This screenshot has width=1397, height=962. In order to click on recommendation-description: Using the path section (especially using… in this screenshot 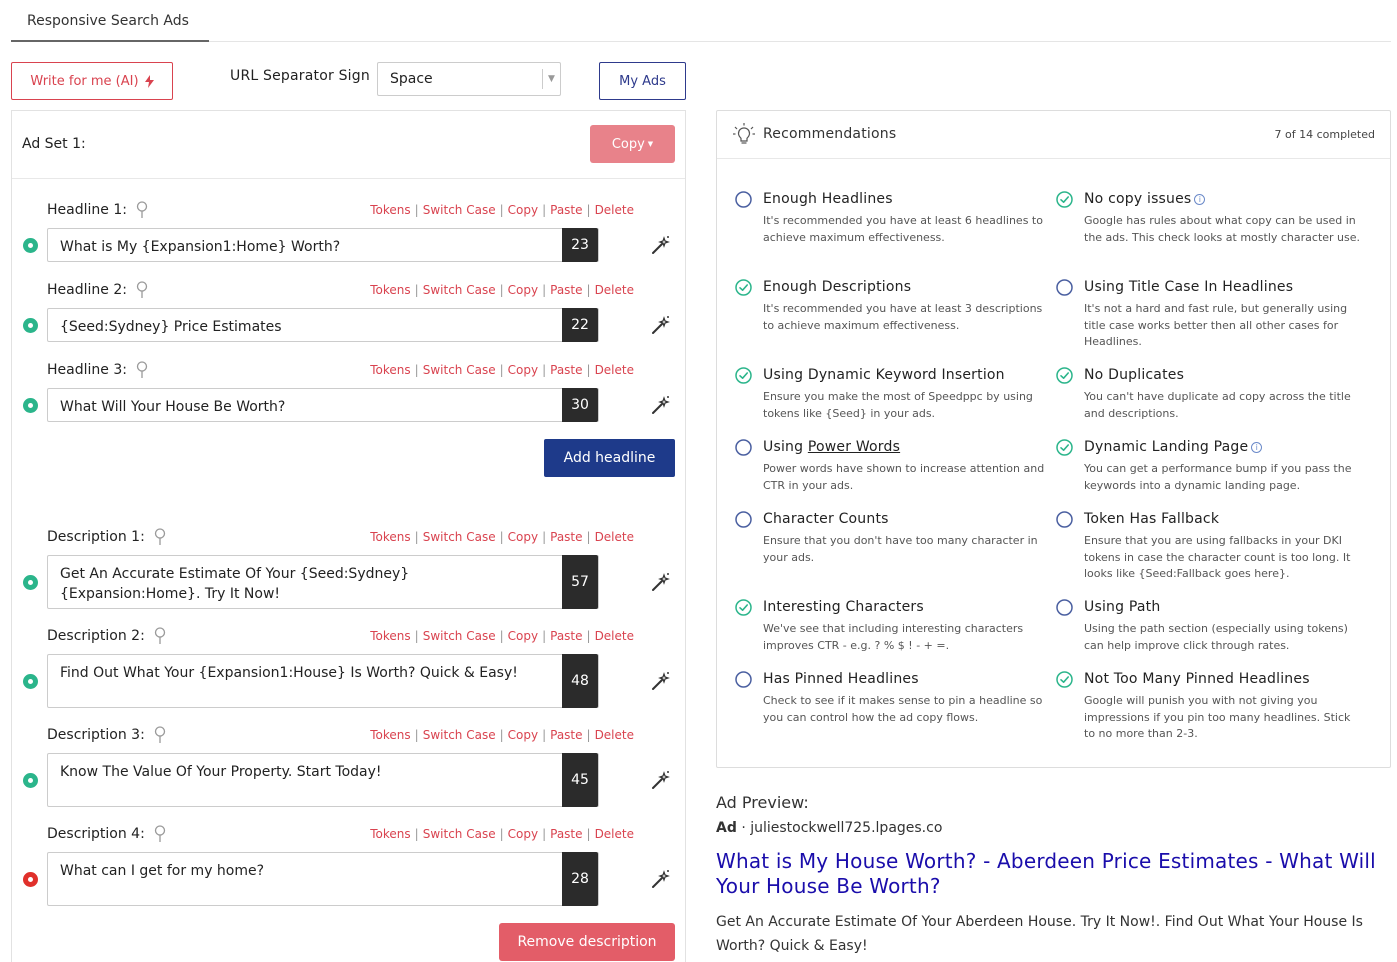, I will do `click(1216, 637)`.